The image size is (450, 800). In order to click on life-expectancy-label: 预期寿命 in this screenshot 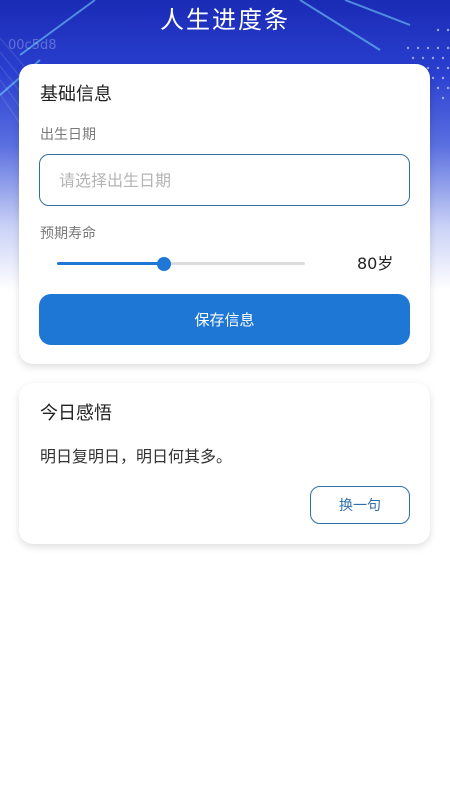, I will do `click(68, 234)`.